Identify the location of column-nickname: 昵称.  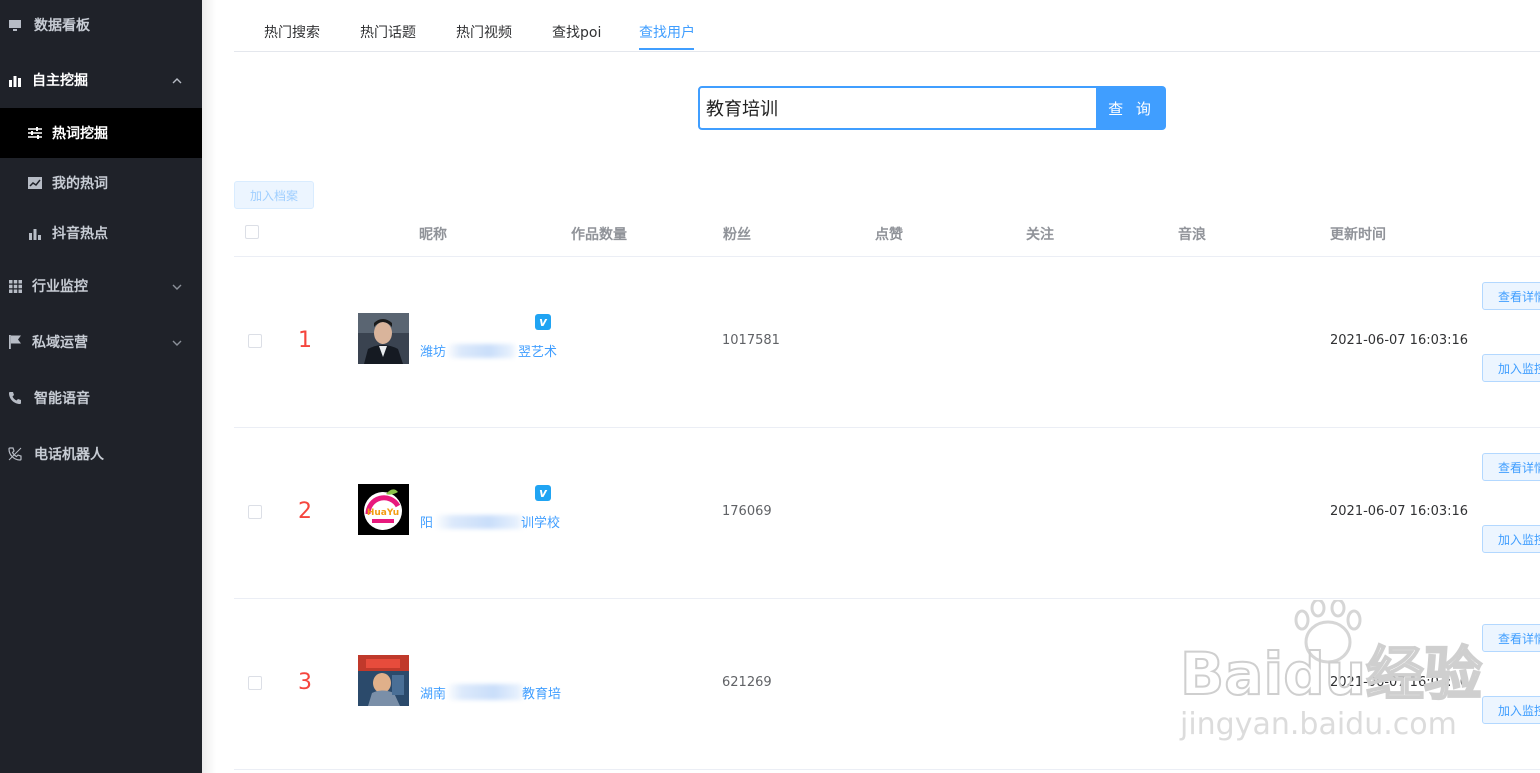
(433, 235).